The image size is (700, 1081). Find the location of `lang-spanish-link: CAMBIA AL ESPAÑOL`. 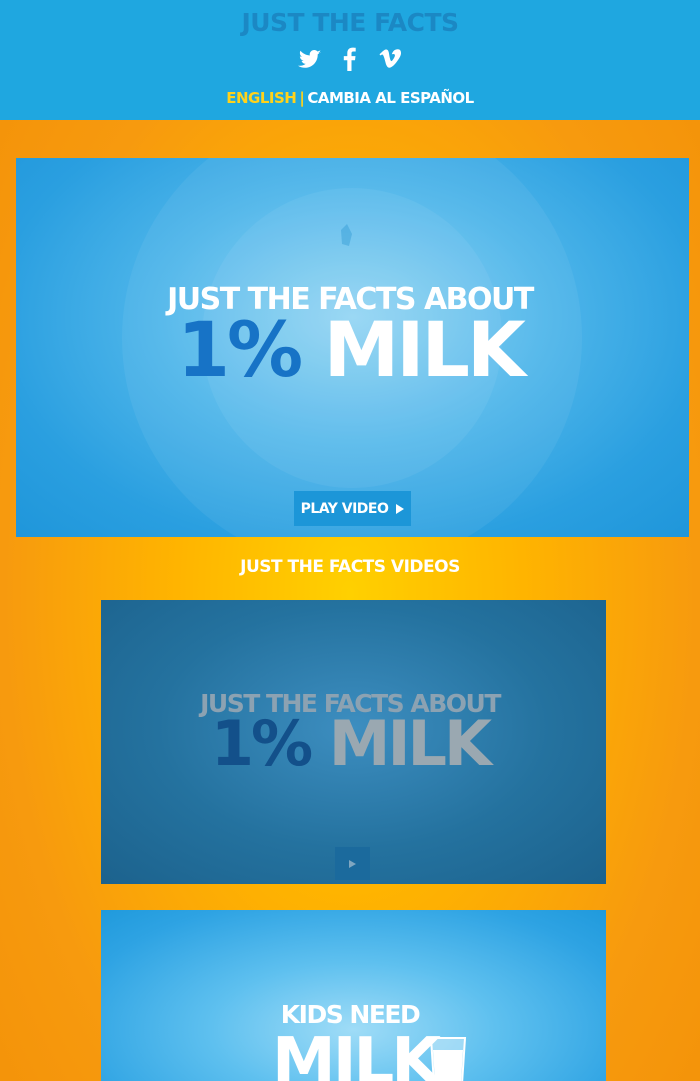

lang-spanish-link: CAMBIA AL ESPAÑOL is located at coordinates (390, 98).